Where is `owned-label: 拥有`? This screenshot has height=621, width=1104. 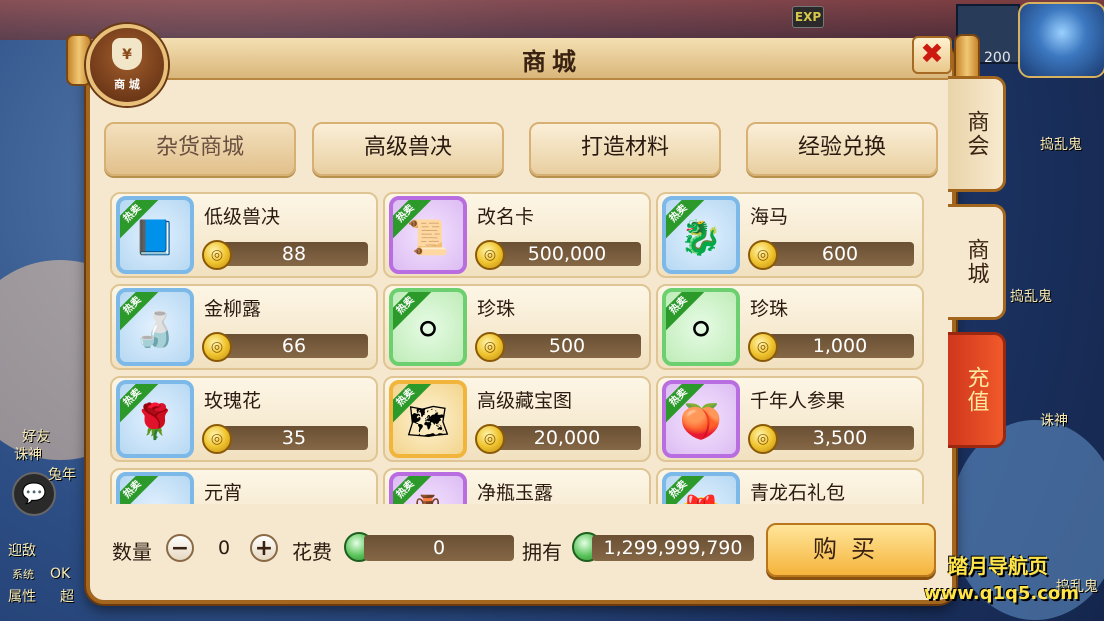
owned-label: 拥有 is located at coordinates (542, 552).